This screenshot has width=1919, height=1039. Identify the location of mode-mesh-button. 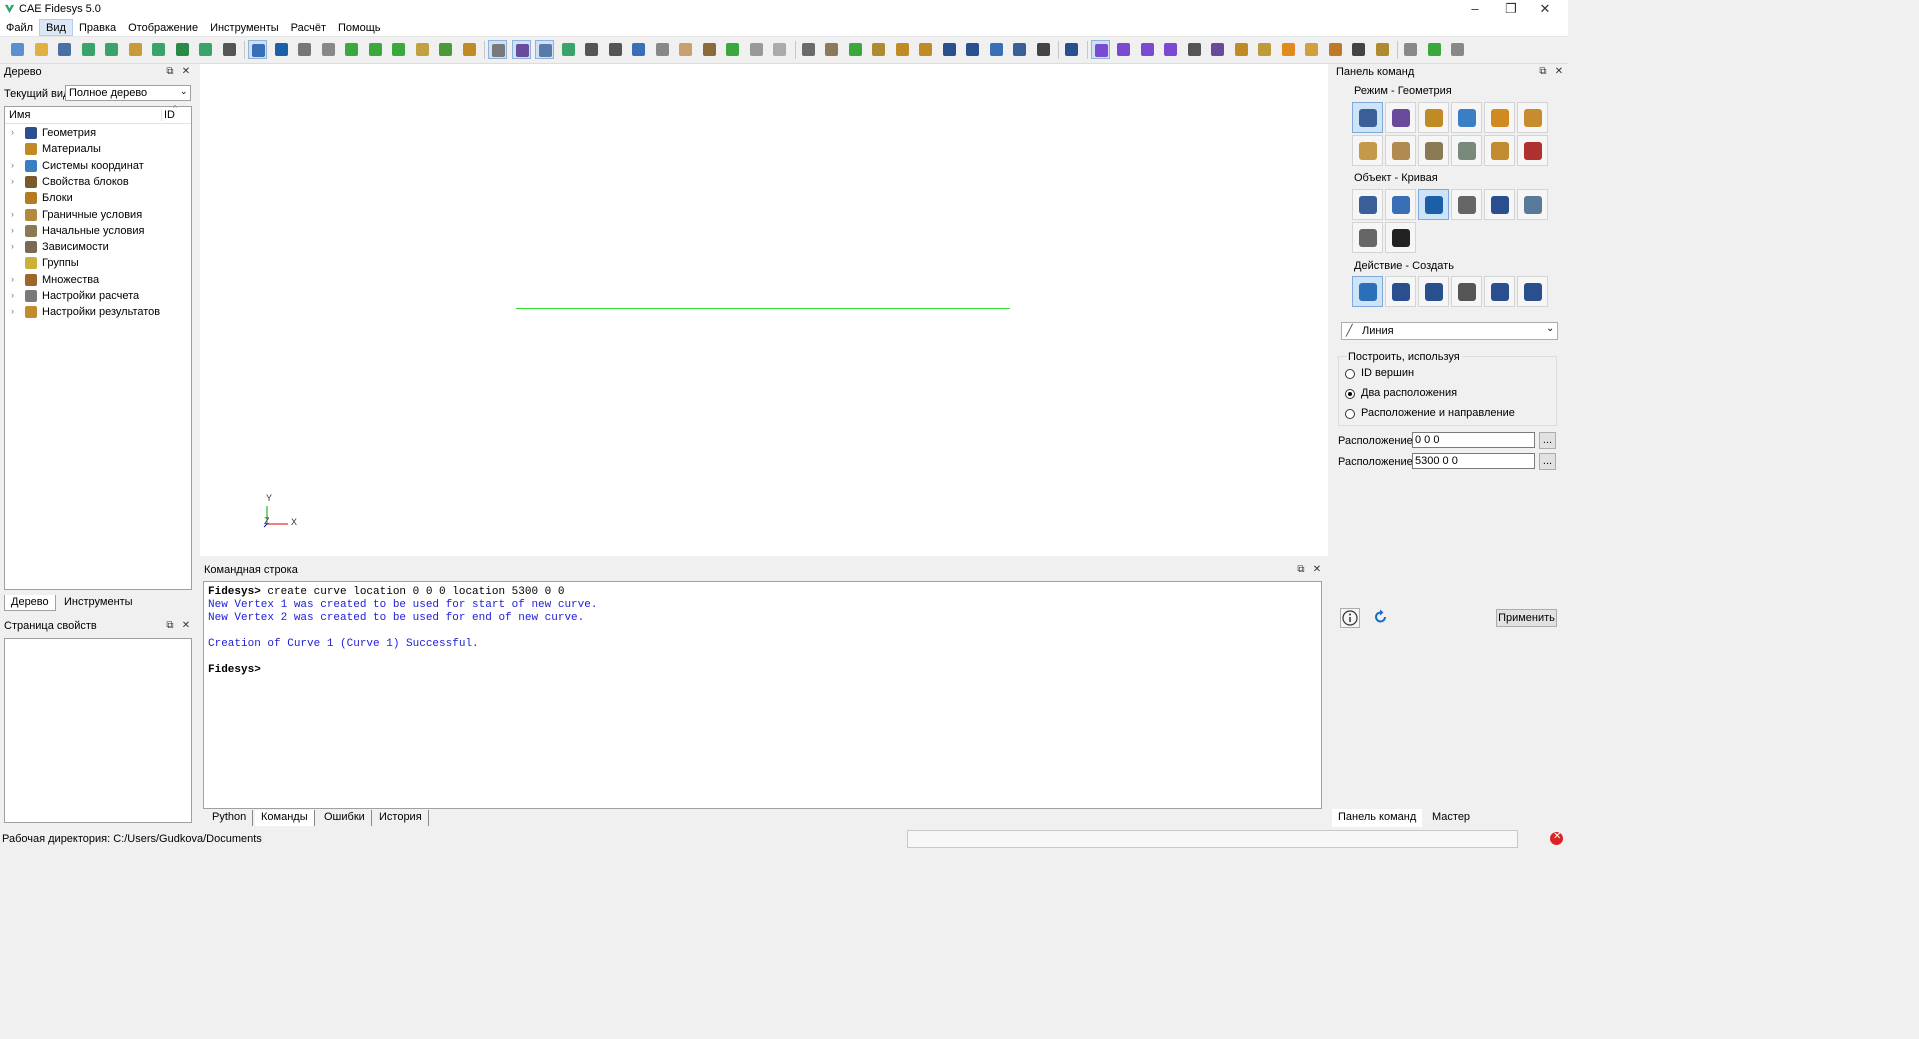
(1400, 117).